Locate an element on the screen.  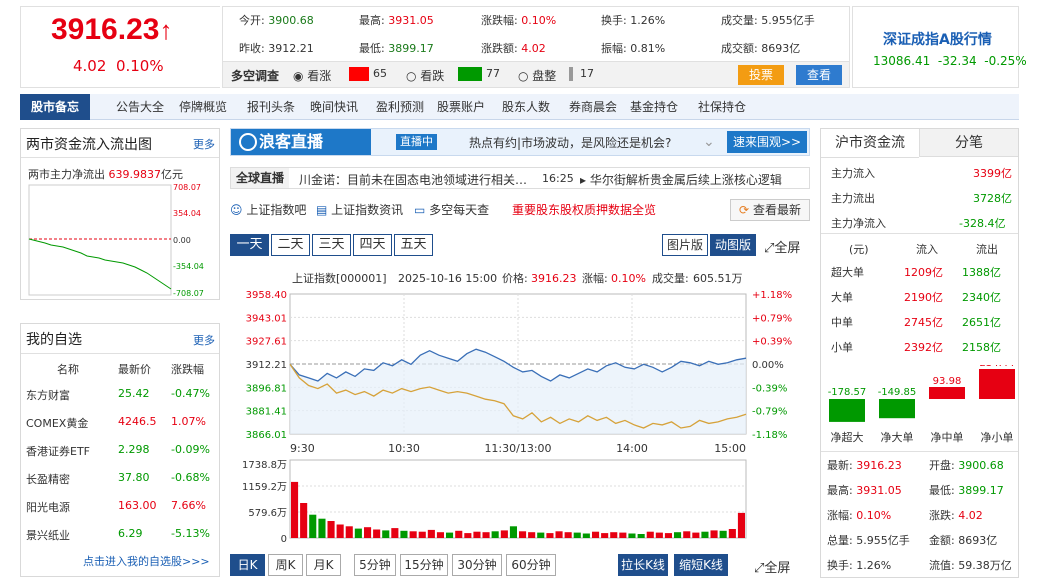
fund-flow-chart: 708.07 354.04 0.00 -354.04 -708.07 is located at coordinates (116, 240).